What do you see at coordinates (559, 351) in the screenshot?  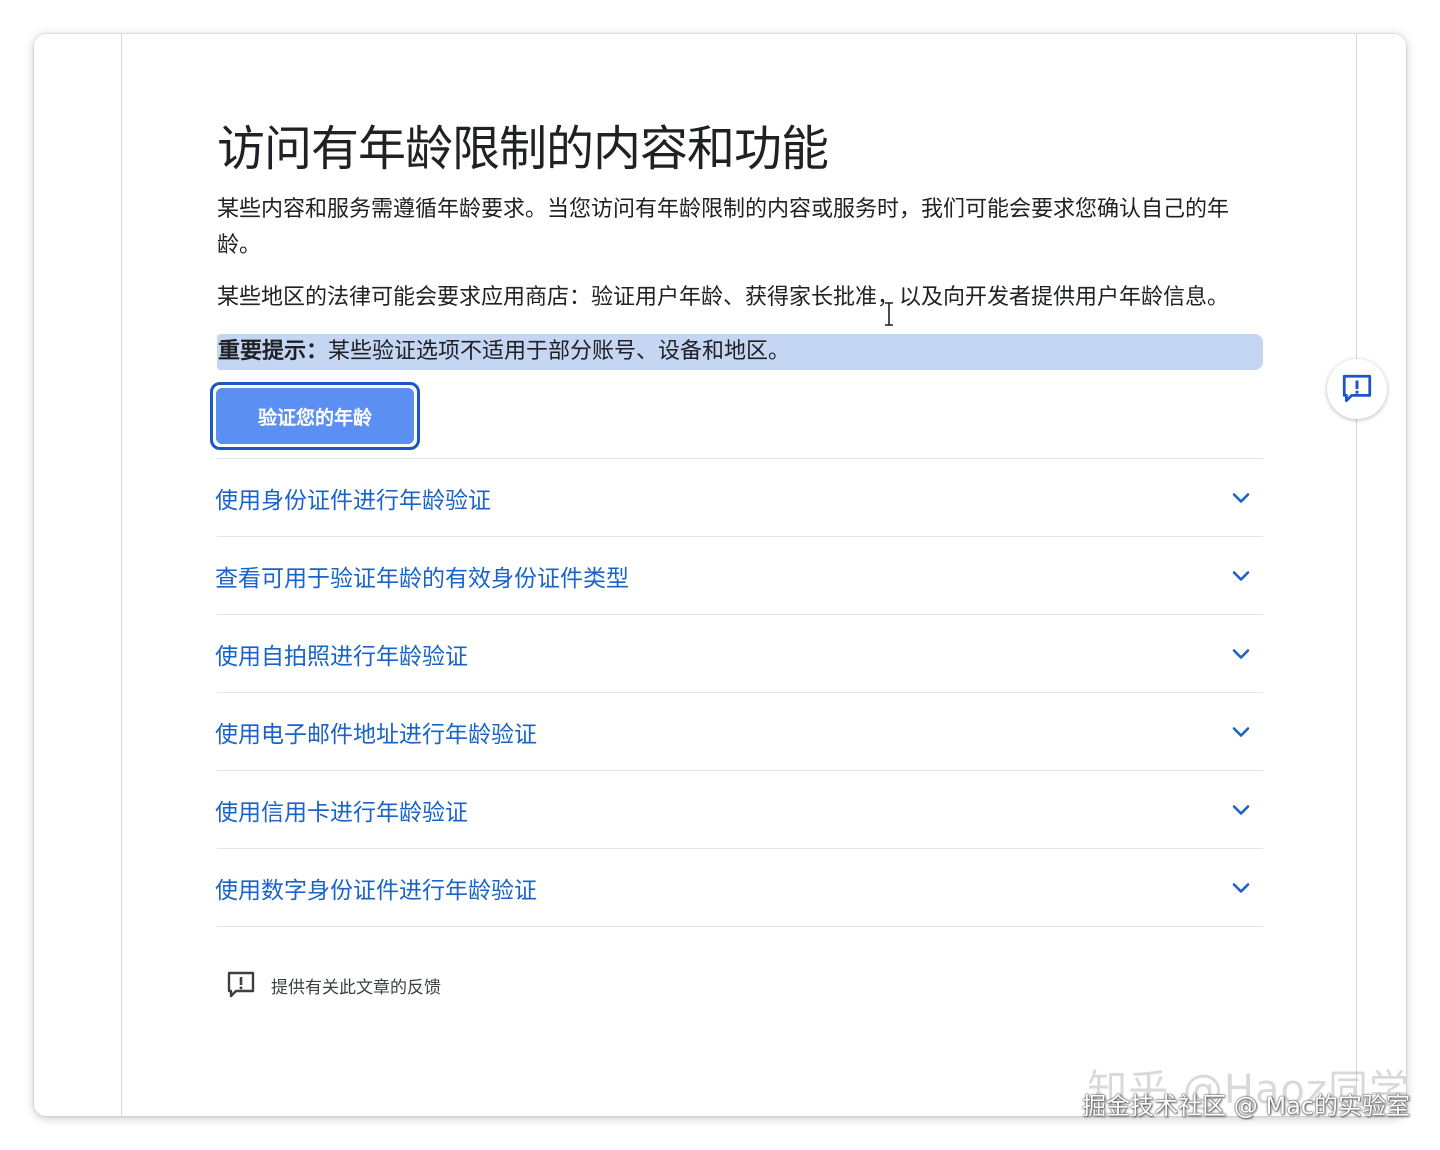 I see `notice-text: 某些验证选项不适用于部分账号、设备和地区。` at bounding box center [559, 351].